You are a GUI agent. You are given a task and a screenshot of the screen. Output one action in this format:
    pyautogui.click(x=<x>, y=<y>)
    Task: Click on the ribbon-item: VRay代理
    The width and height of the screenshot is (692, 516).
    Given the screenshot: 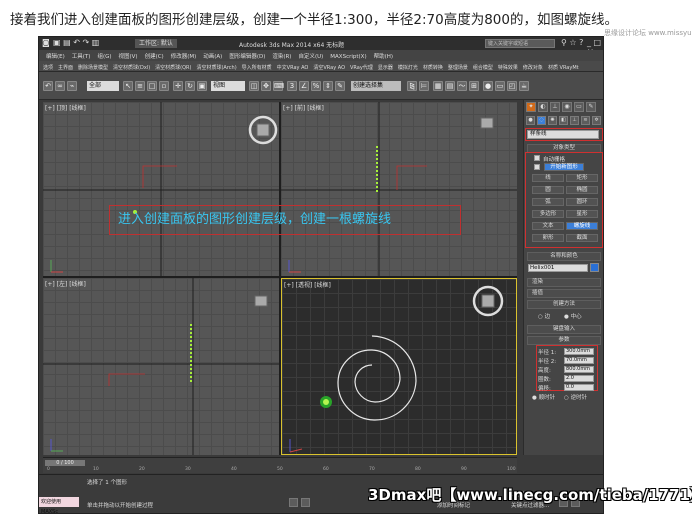 What is the action you would take?
    pyautogui.click(x=361, y=67)
    